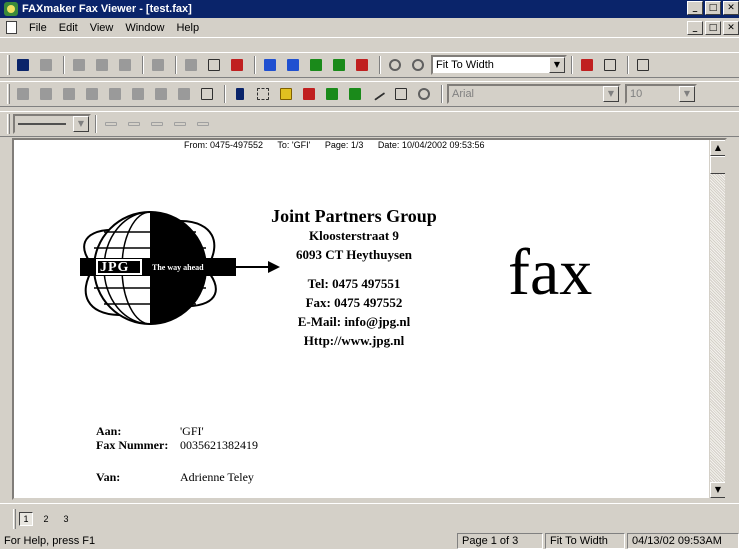 This screenshot has width=739, height=549. Describe the element at coordinates (38, 28) in the screenshot. I see `menu-file: File` at that location.